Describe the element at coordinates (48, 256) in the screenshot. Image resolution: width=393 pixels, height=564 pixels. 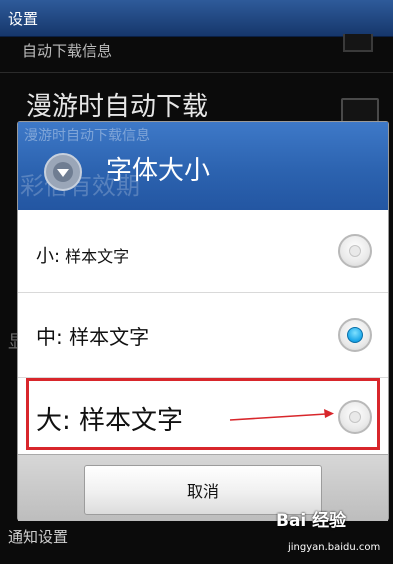
I see `option-prefix-small: 小:` at that location.